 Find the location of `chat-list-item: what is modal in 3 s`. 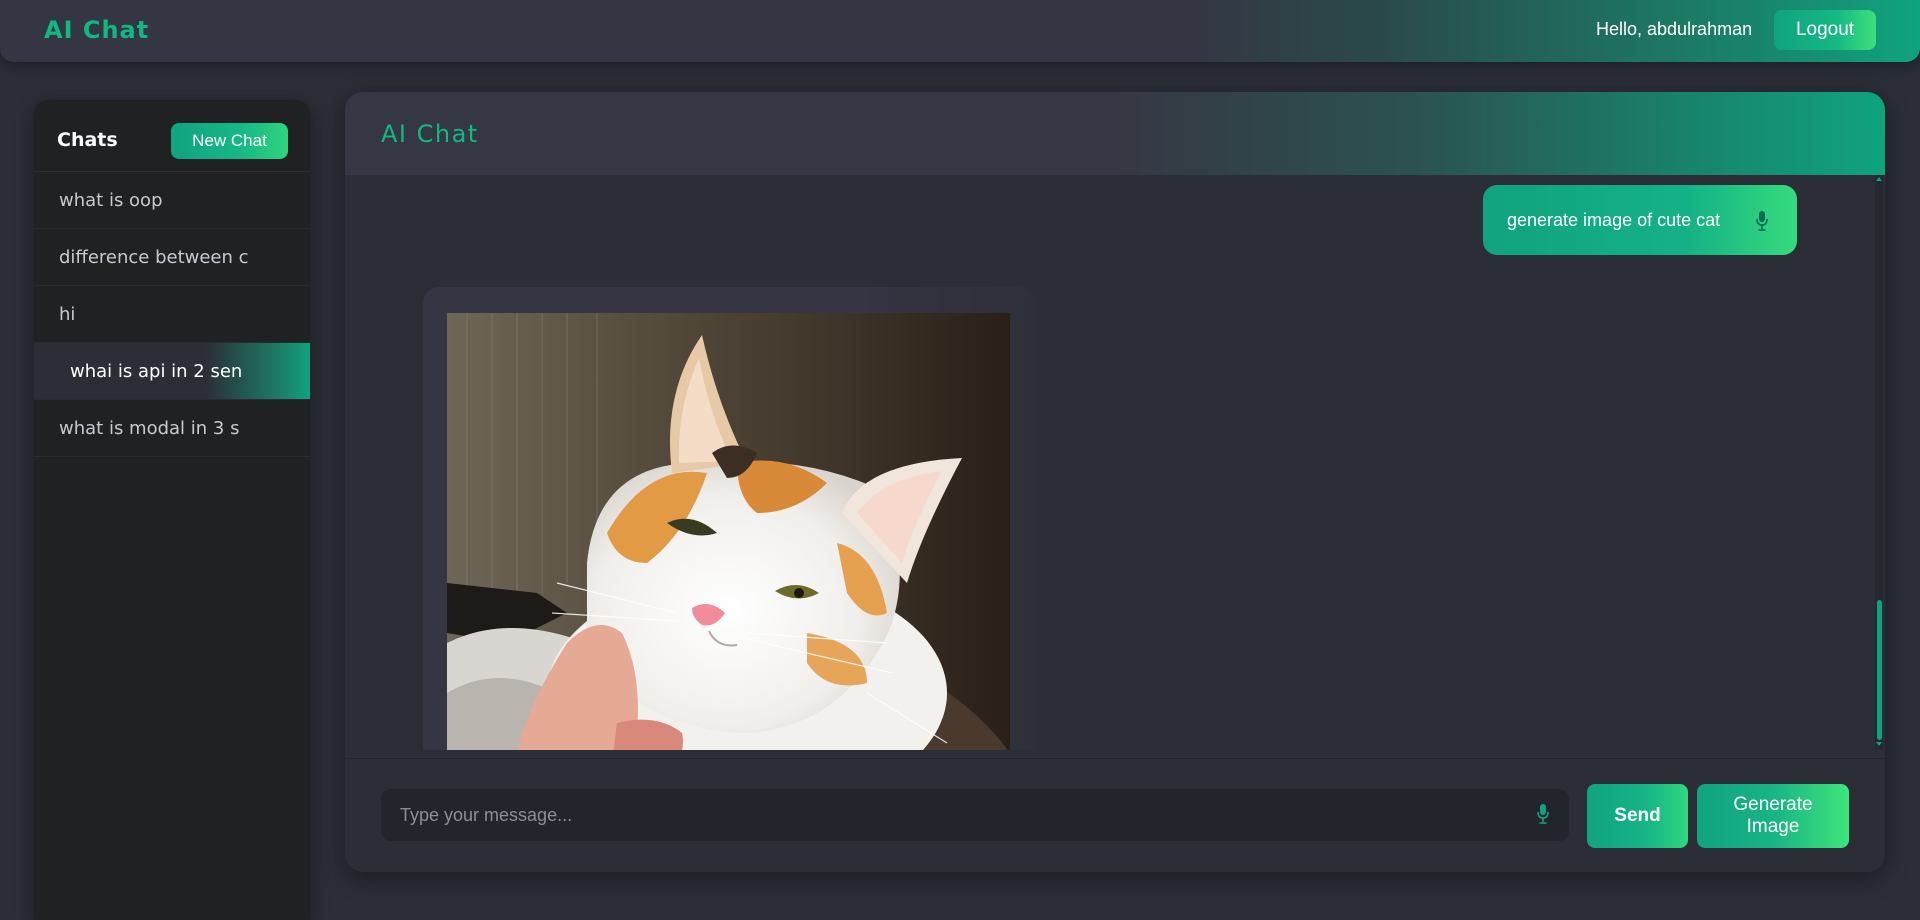

chat-list-item: what is modal in 3 s is located at coordinates (172, 428).